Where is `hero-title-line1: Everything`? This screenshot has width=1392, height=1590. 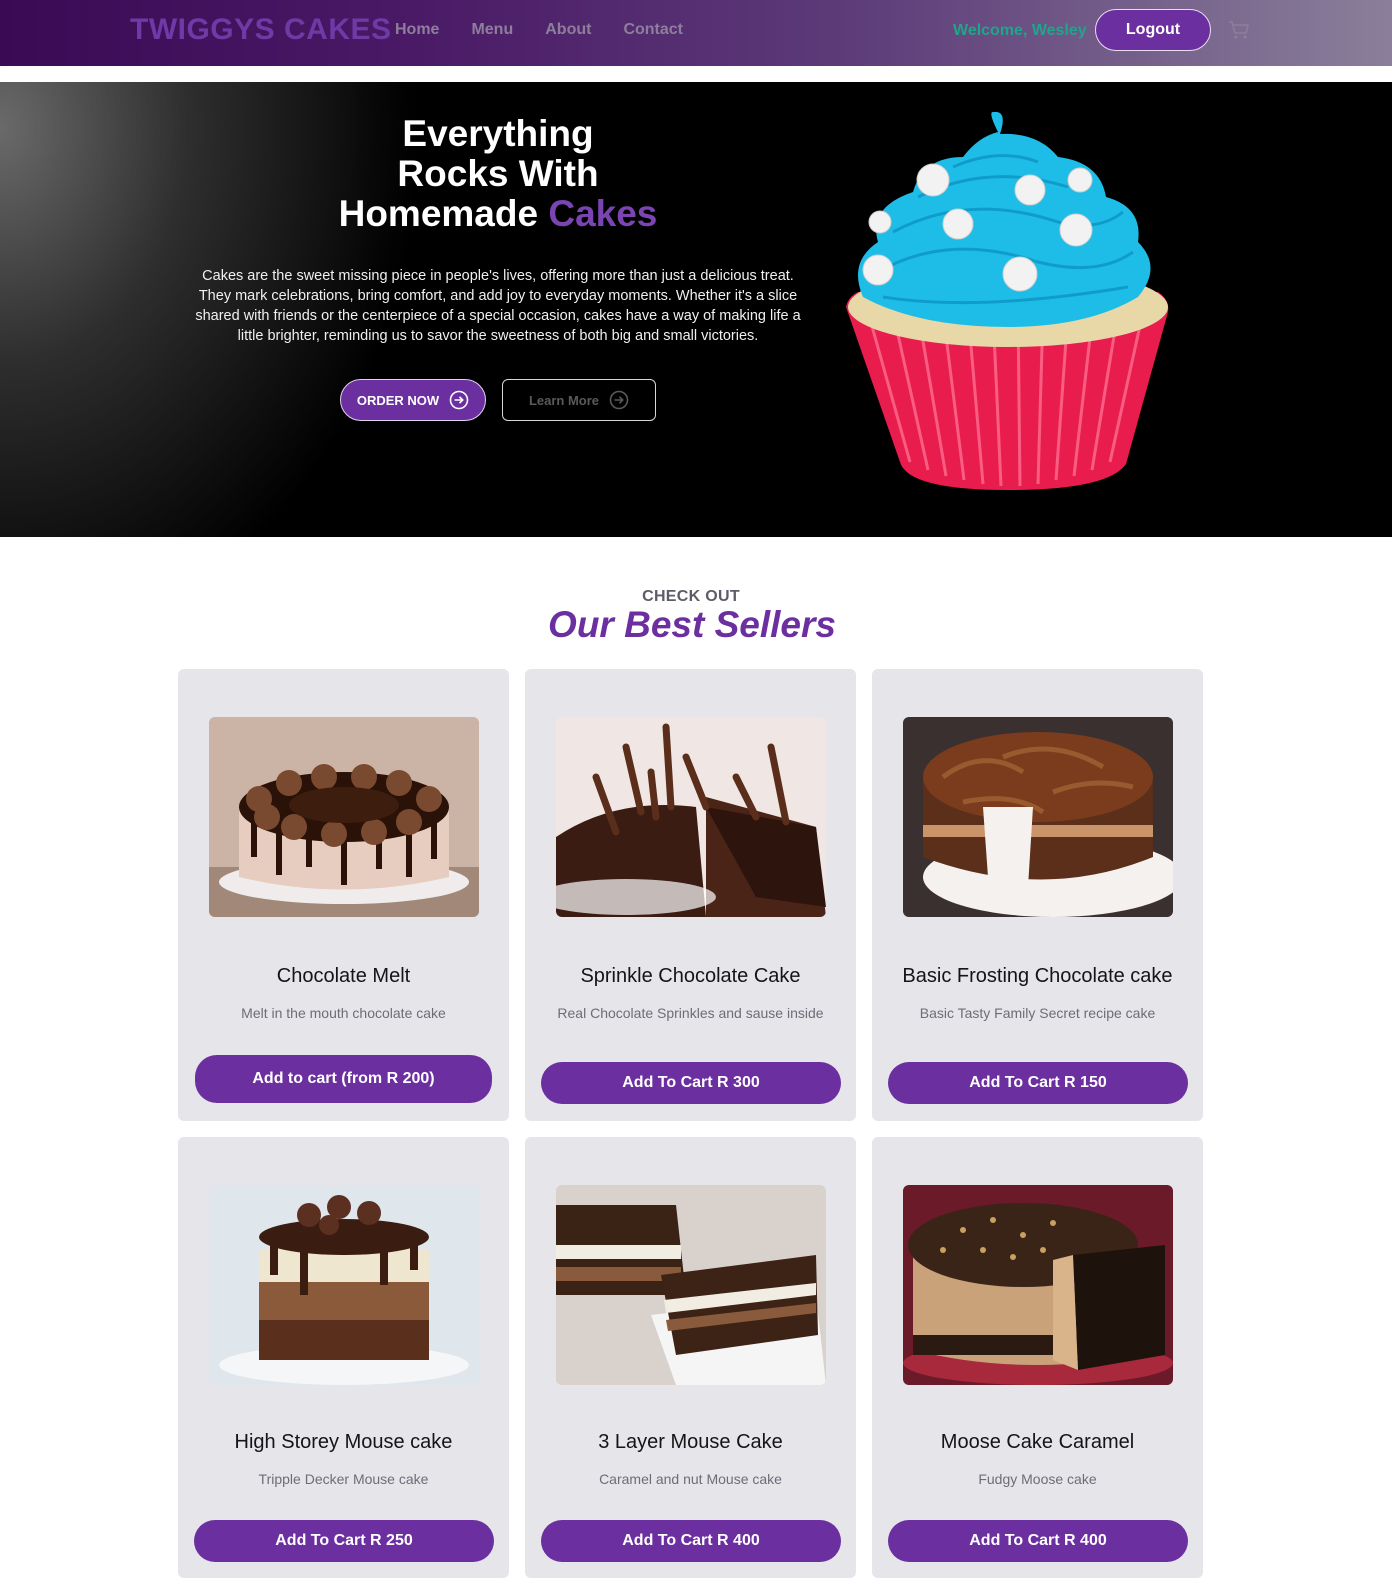
hero-title-line1: Everything is located at coordinates (498, 133).